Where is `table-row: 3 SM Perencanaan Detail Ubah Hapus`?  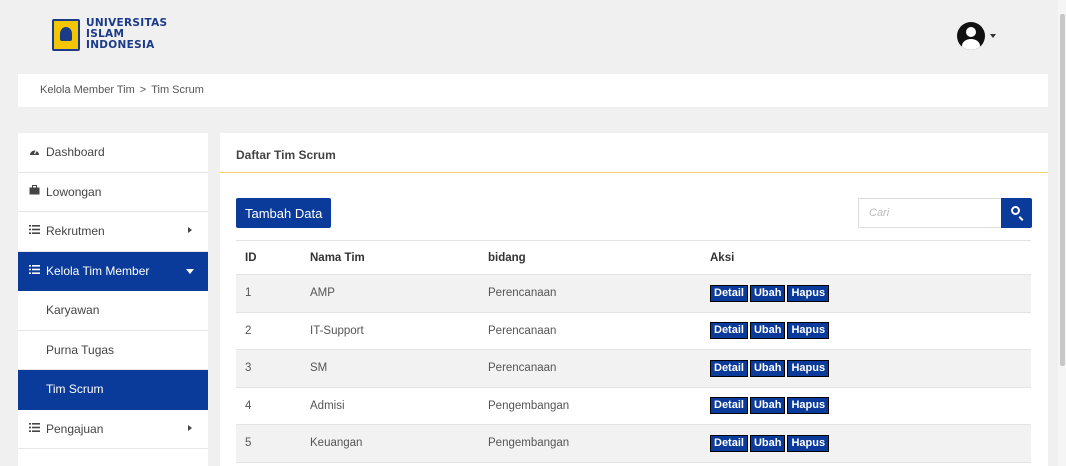
table-row: 3 SM Perencanaan Detail Ubah Hapus is located at coordinates (633, 368).